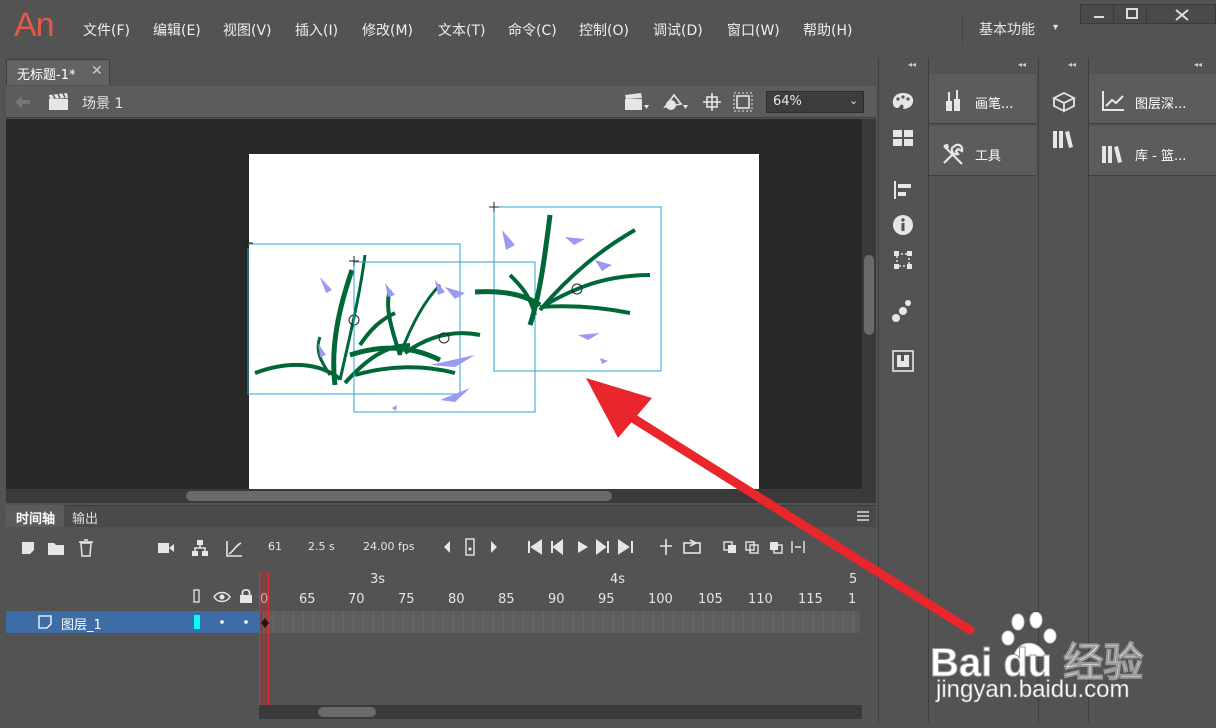 The height and width of the screenshot is (728, 1216). I want to click on swatches-icon, so click(903, 138).